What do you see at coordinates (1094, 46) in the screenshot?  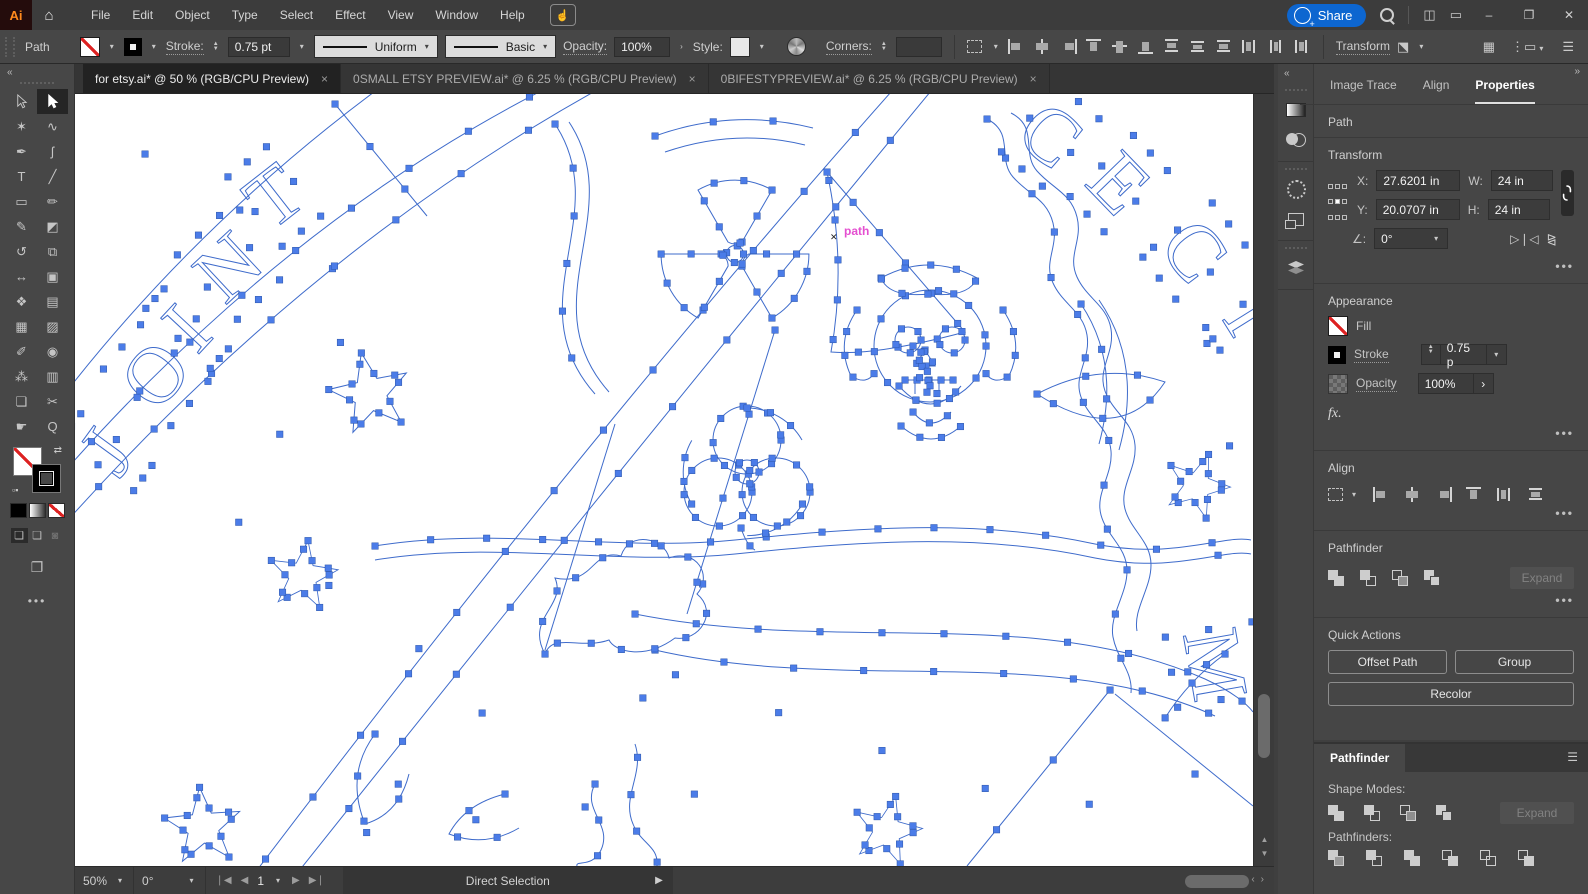 I see `align-top-icon` at bounding box center [1094, 46].